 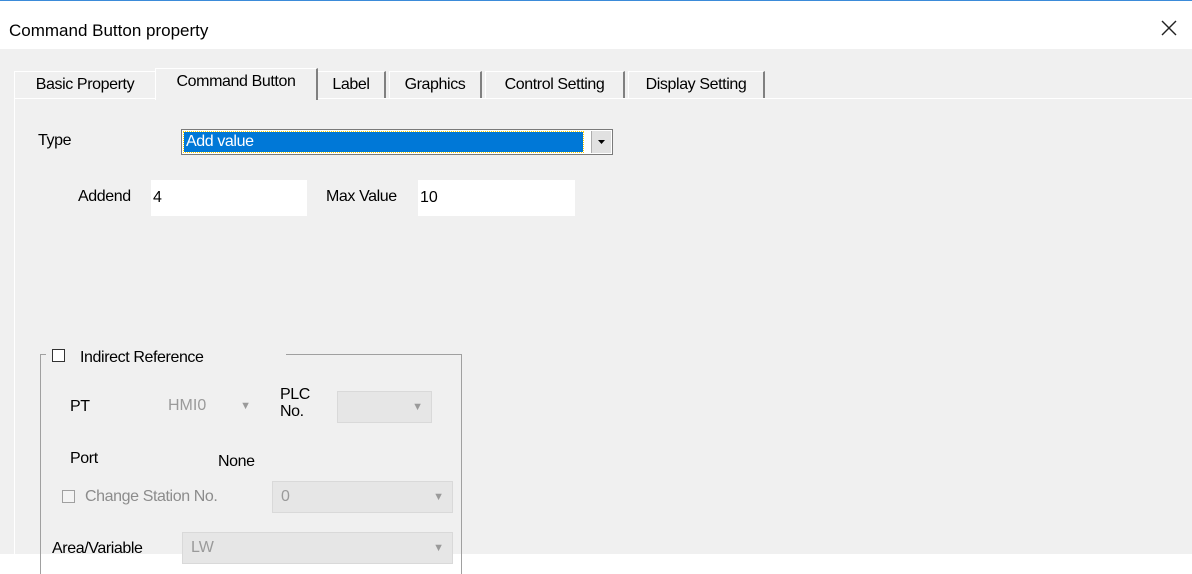 I want to click on pt-select: HMI0 ▼, so click(x=209, y=407).